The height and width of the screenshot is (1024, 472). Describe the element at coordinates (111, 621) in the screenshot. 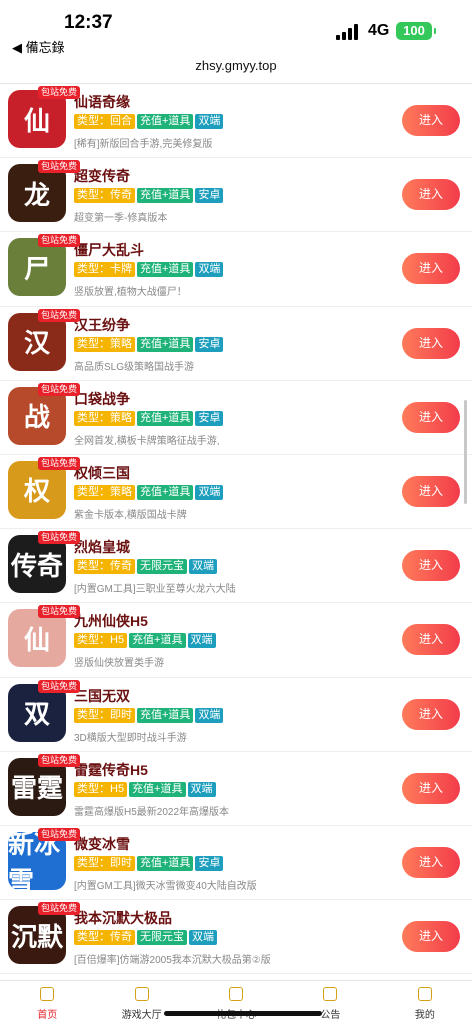

I see `game-name: 九州仙侠H5` at that location.